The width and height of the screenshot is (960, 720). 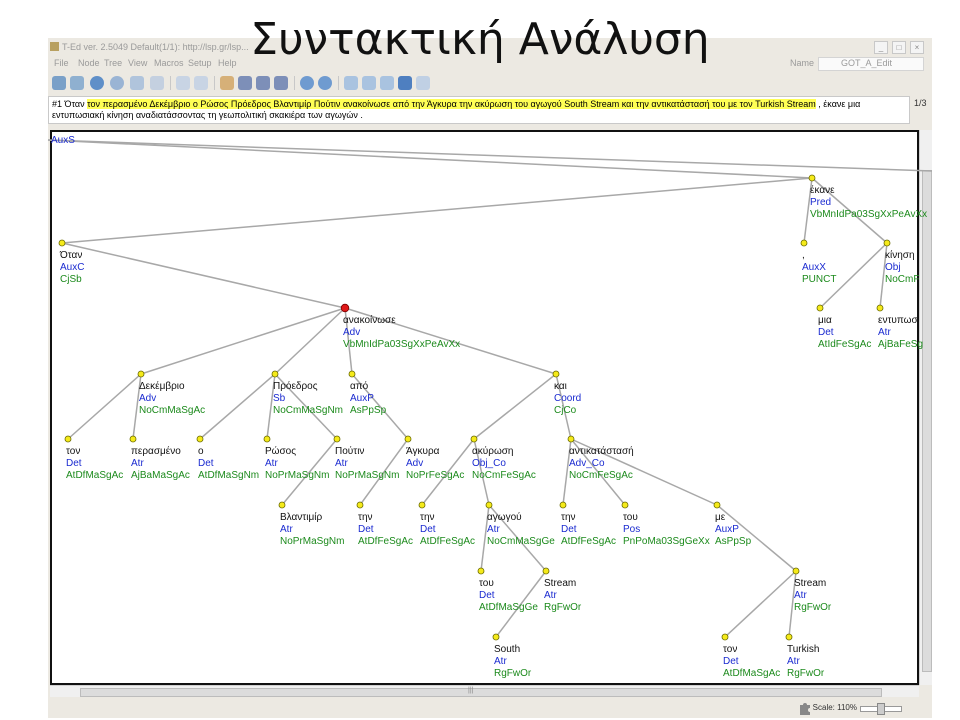 I want to click on view-tree-icon, so click(x=351, y=83).